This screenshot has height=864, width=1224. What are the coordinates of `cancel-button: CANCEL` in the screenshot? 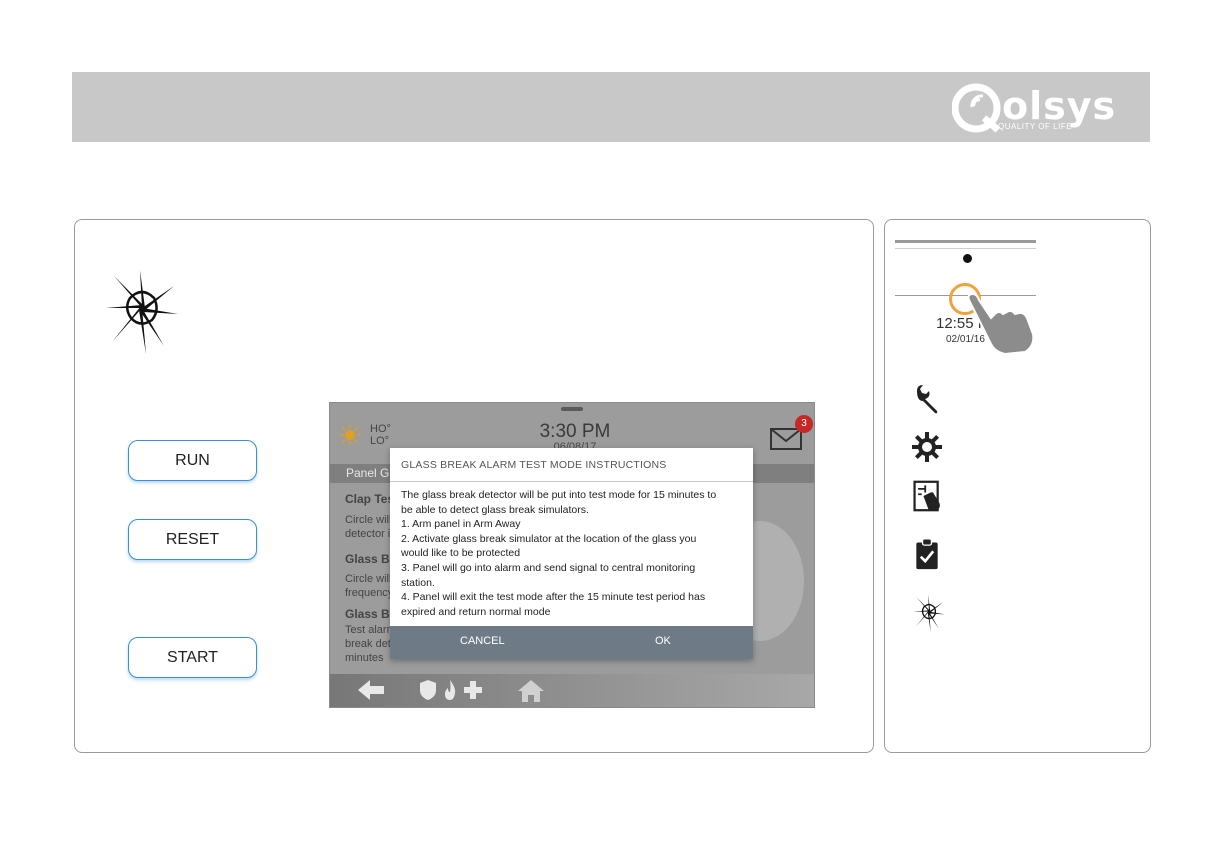 It's located at (482, 641).